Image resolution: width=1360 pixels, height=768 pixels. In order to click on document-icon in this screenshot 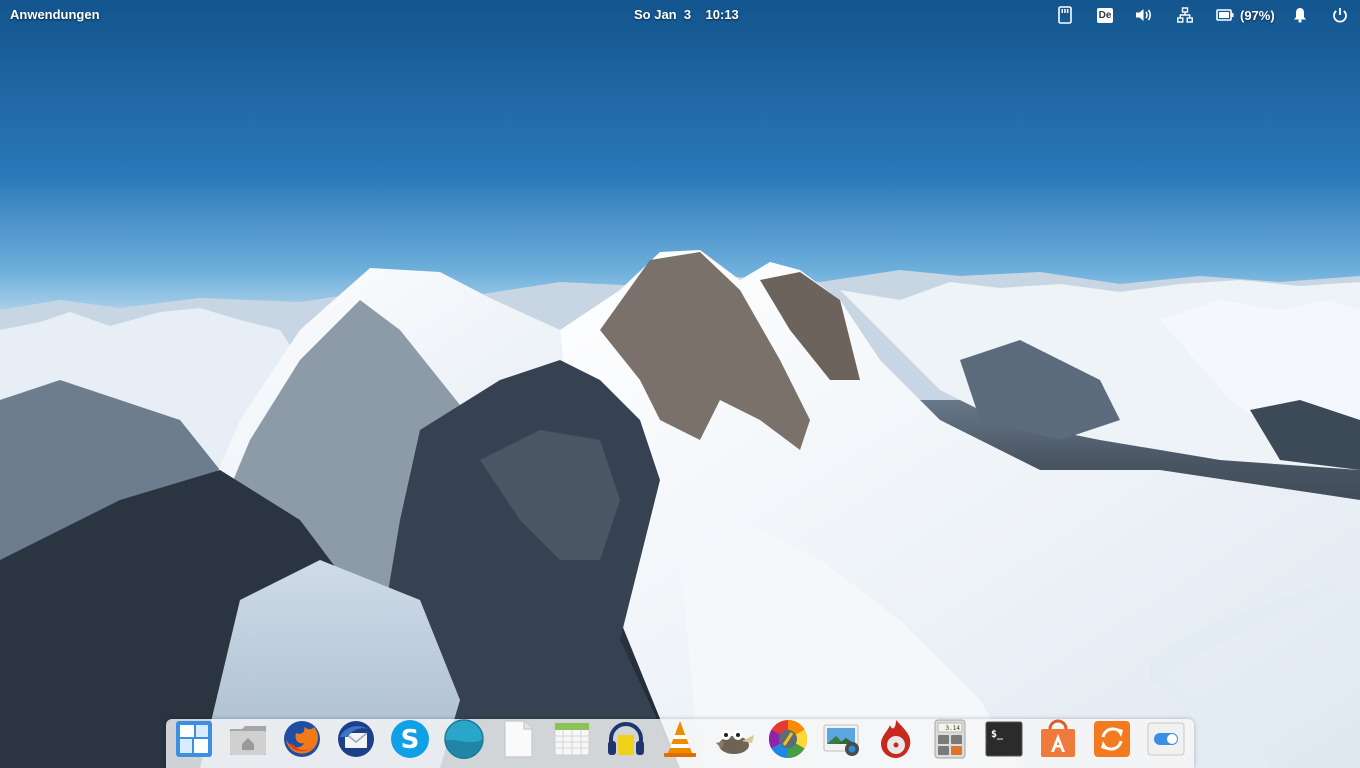, I will do `click(518, 739)`.